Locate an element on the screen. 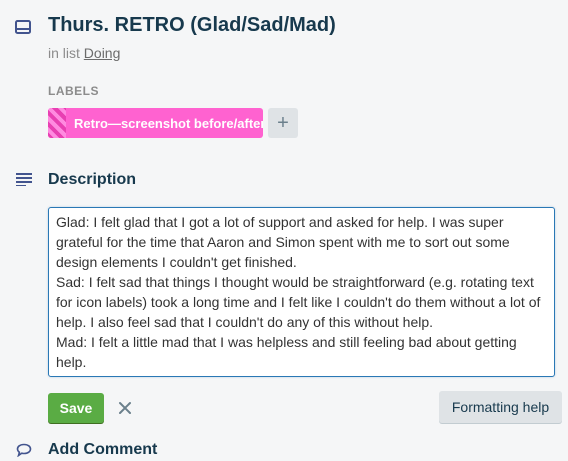 The height and width of the screenshot is (461, 568). card-title: Thurs. RETRO (Glad/Sad/Mad) is located at coordinates (192, 25).